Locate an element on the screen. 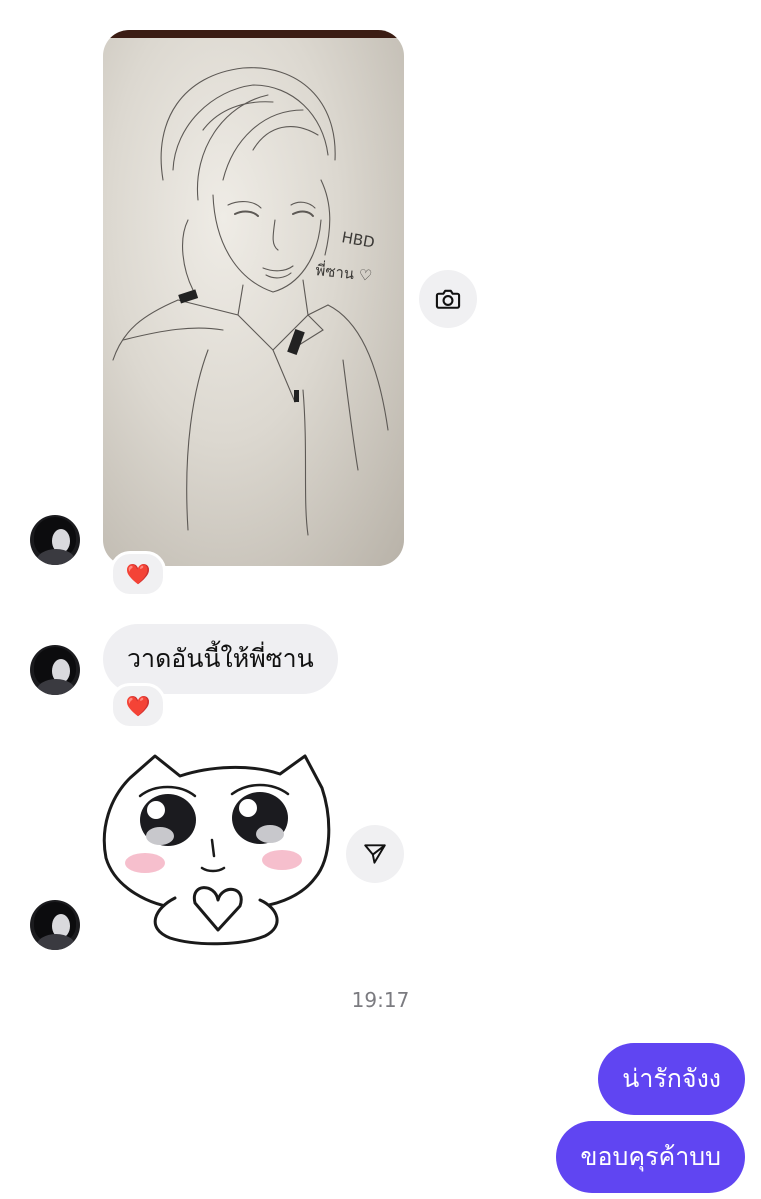 Image resolution: width=761 pixels, height=1199 pixels. drawing-caption-name: พี่ซาน ♡ is located at coordinates (344, 272).